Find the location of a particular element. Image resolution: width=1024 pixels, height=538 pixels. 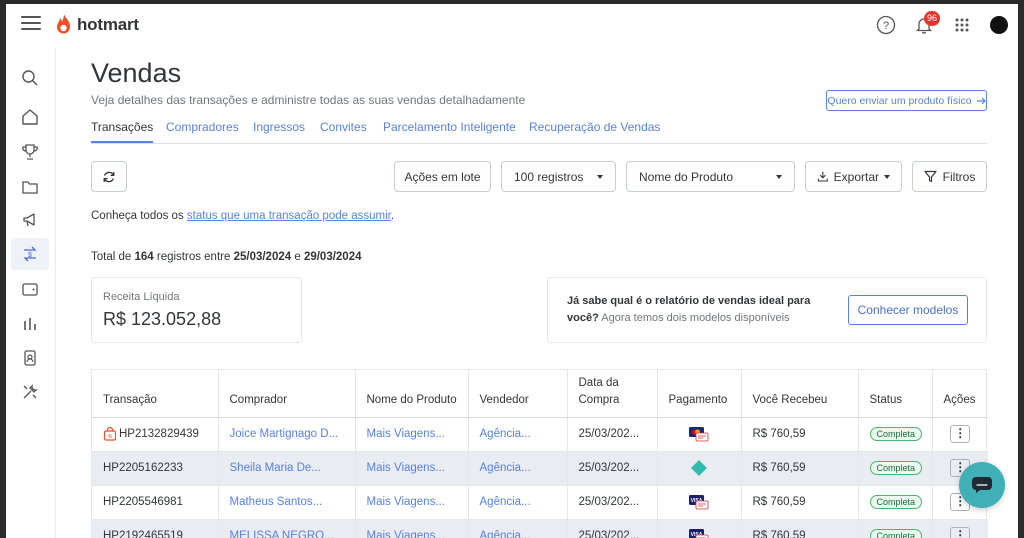

col-received: Você Recebeu is located at coordinates (800, 394).